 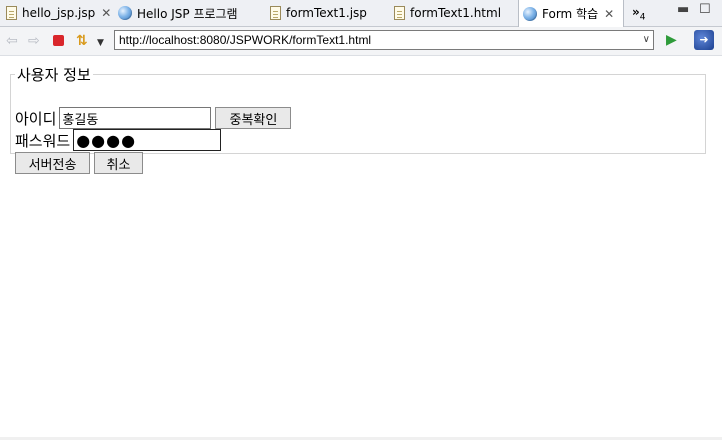 What do you see at coordinates (12, 41) in the screenshot?
I see `back-arrow-icon: ⇦` at bounding box center [12, 41].